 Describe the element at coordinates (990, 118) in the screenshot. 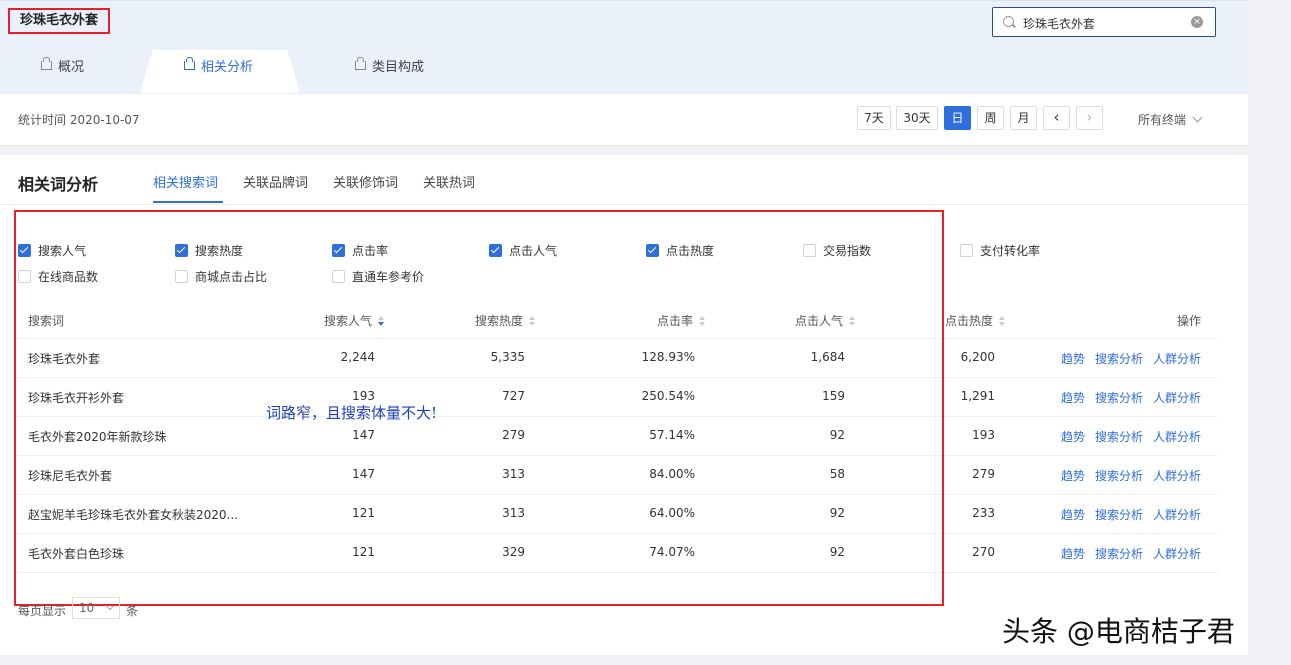

I see `period-week-button: 周` at that location.